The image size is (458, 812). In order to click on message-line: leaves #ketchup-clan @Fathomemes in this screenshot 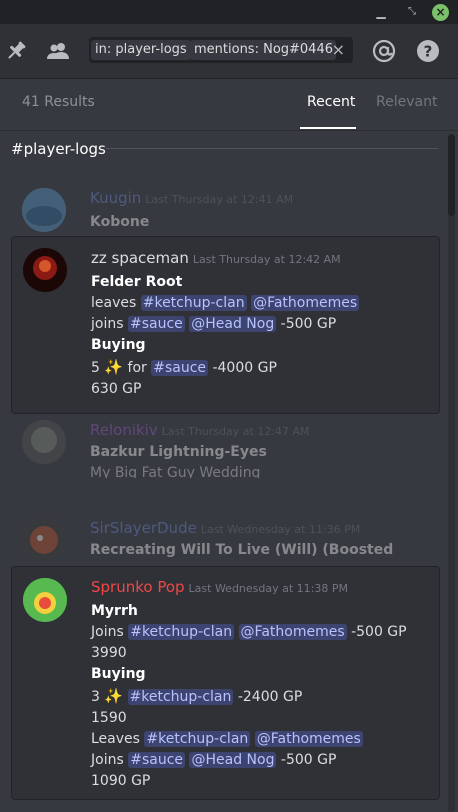, I will do `click(225, 303)`.